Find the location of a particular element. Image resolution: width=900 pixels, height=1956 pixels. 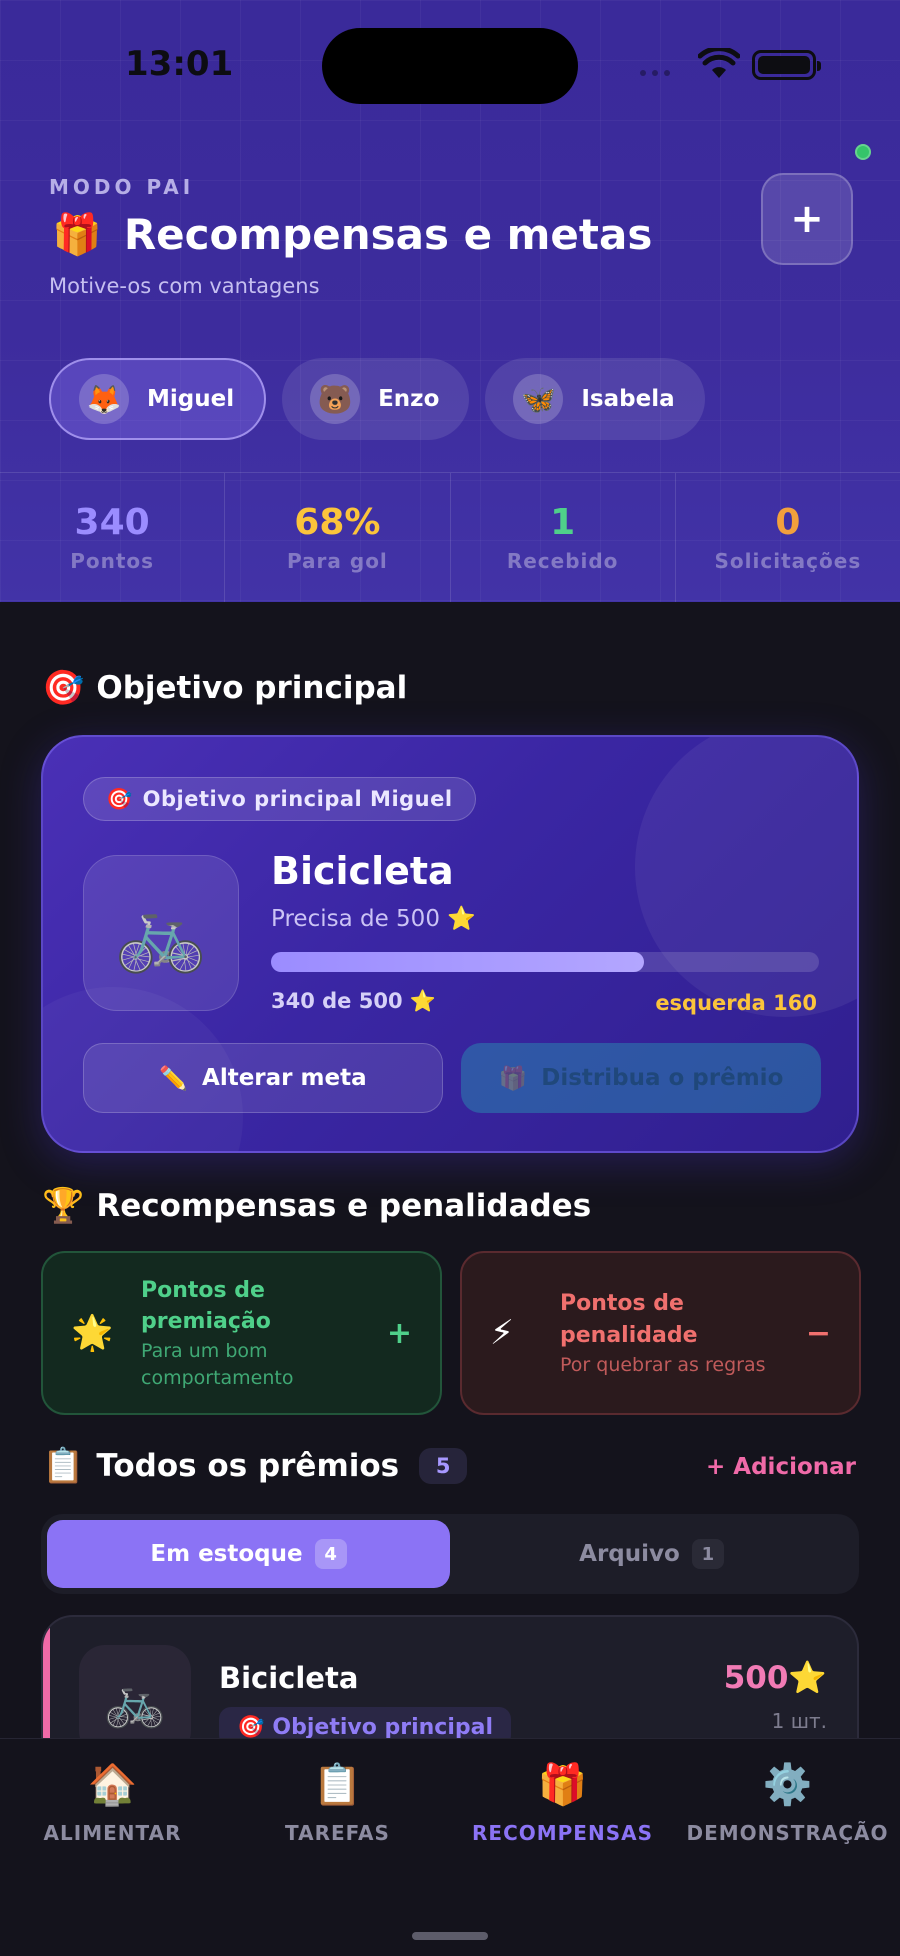

tasks-icon: 📋 is located at coordinates (337, 1785).